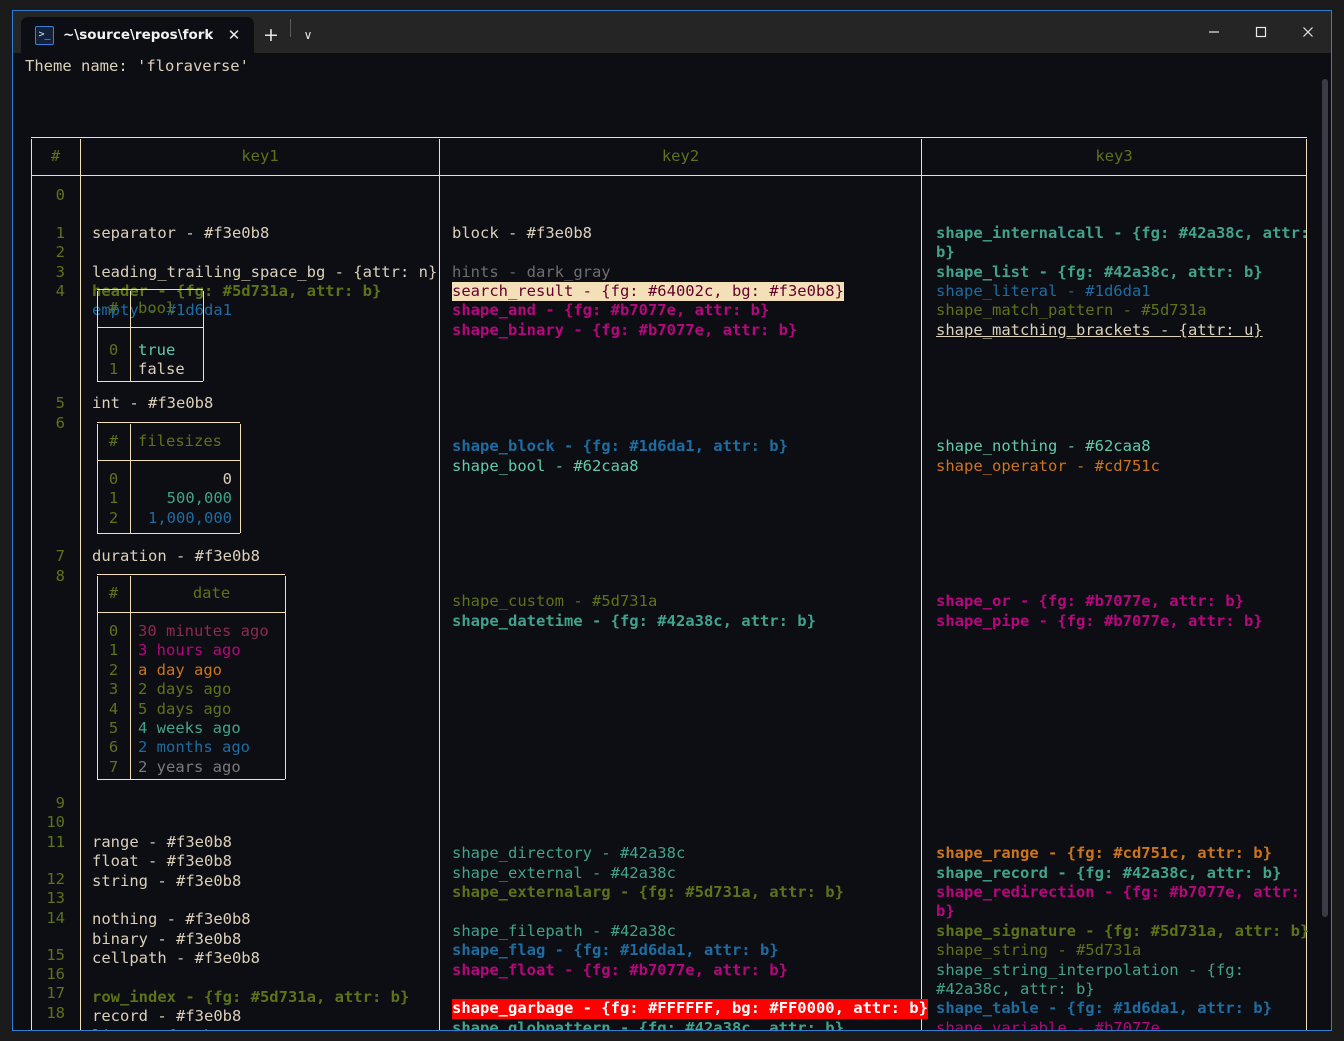 Image resolution: width=1344 pixels, height=1041 pixels. Describe the element at coordinates (251, 996) in the screenshot. I see `key1-tail-line-8: row_index - {fg: #5d731a, attr: b}` at that location.